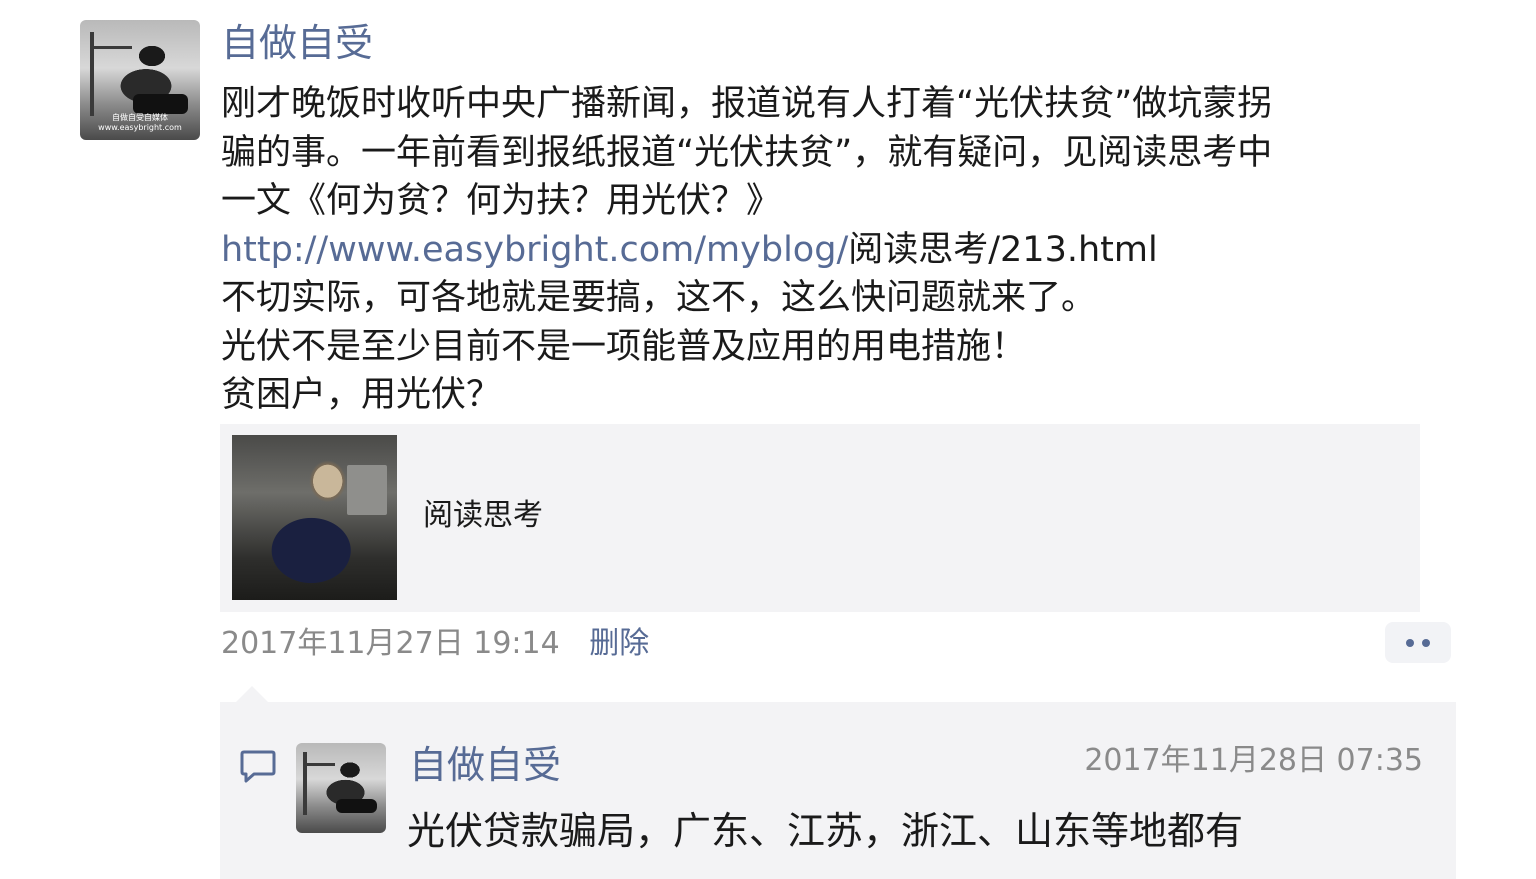 The image size is (1536, 879). I want to click on post-text-line-4: 不切实际，可各地就是要搞，这不，这么快问题就来了。, so click(659, 298).